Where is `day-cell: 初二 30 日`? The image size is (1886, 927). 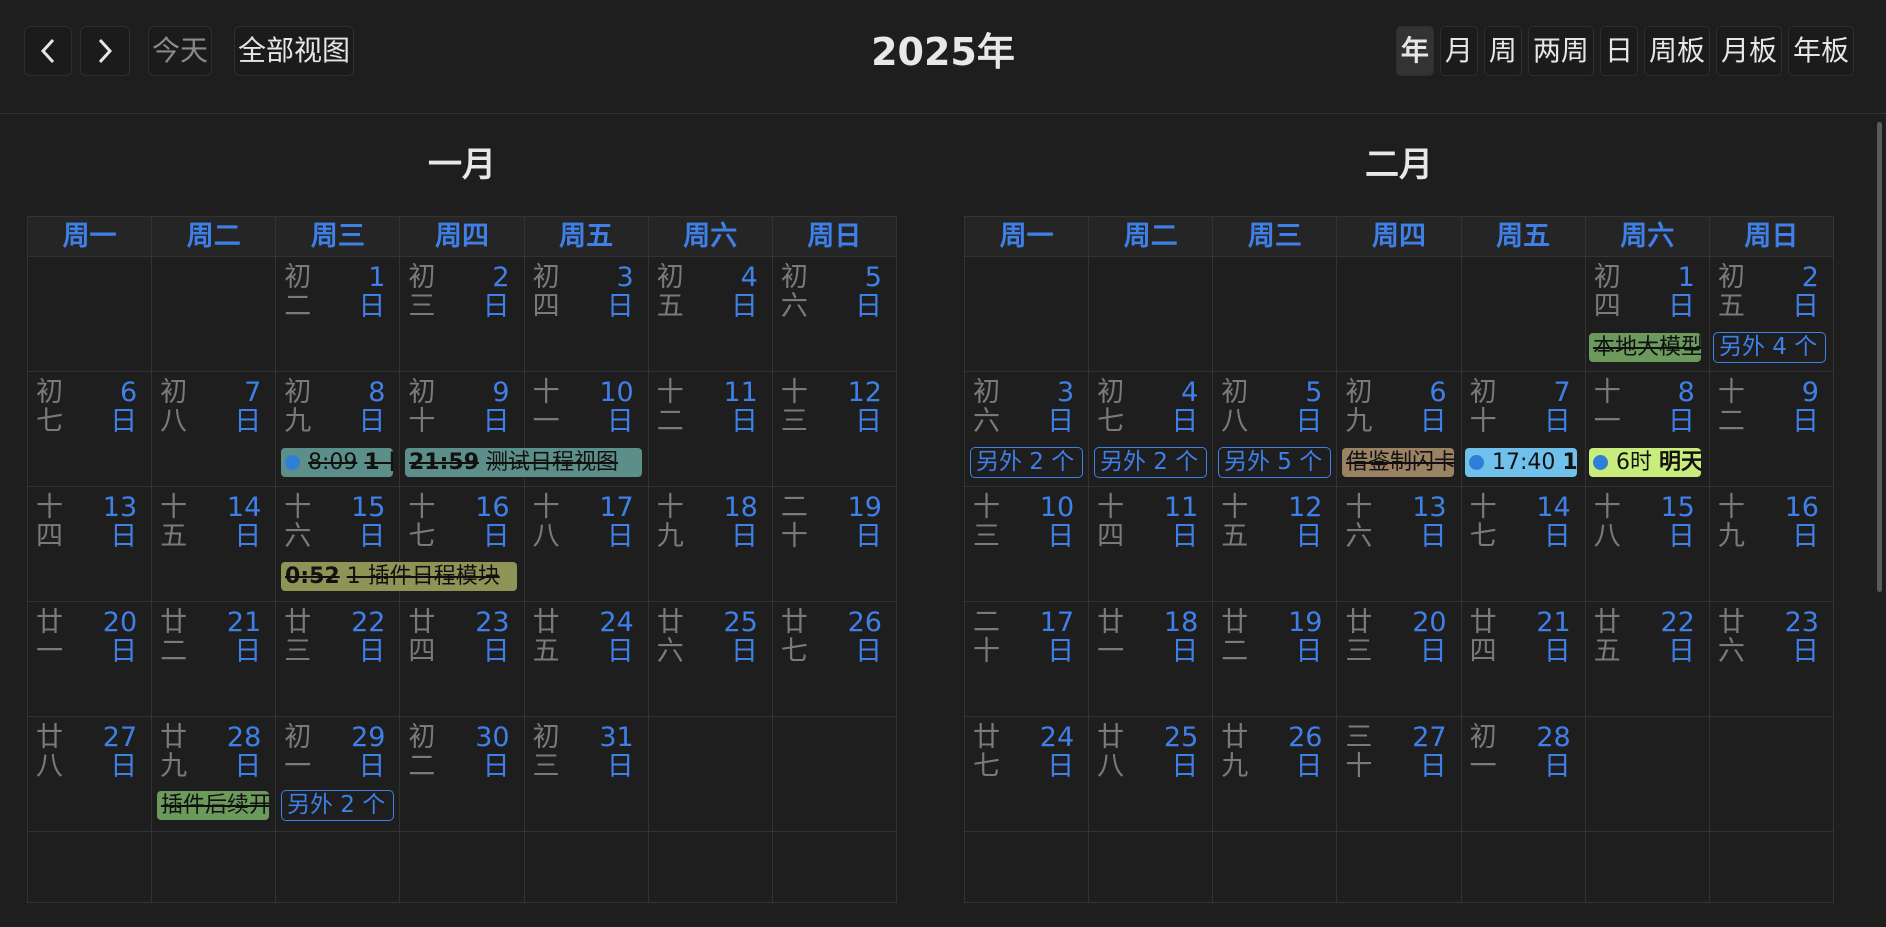
day-cell: 初二 30 日 is located at coordinates (462, 774).